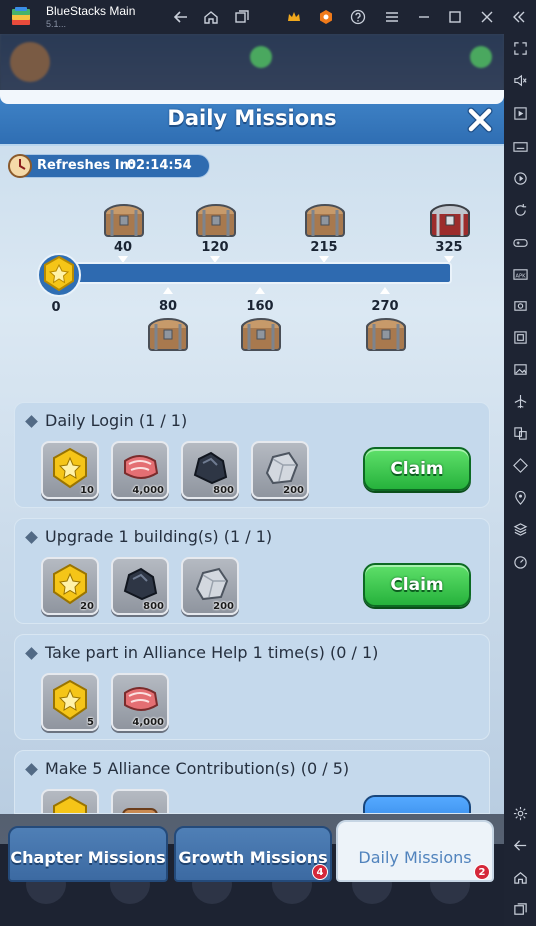 This screenshot has height=926, width=536. What do you see at coordinates (252, 64) in the screenshot?
I see `blurred-hud` at bounding box center [252, 64].